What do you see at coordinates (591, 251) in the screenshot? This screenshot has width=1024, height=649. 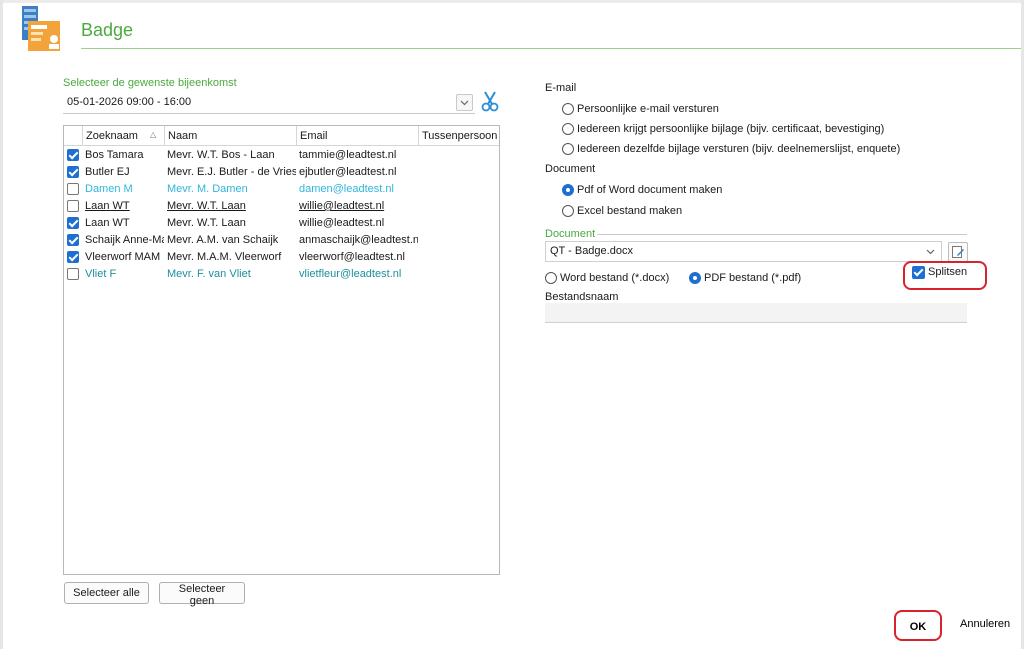 I see `document-template-value: QT - Badge.docx` at bounding box center [591, 251].